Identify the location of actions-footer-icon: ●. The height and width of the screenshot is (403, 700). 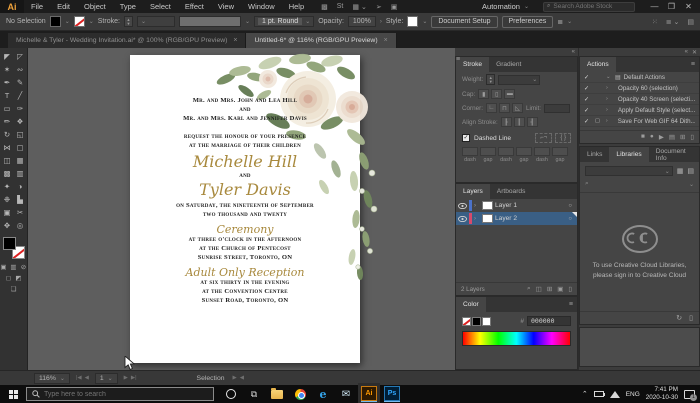
(652, 137).